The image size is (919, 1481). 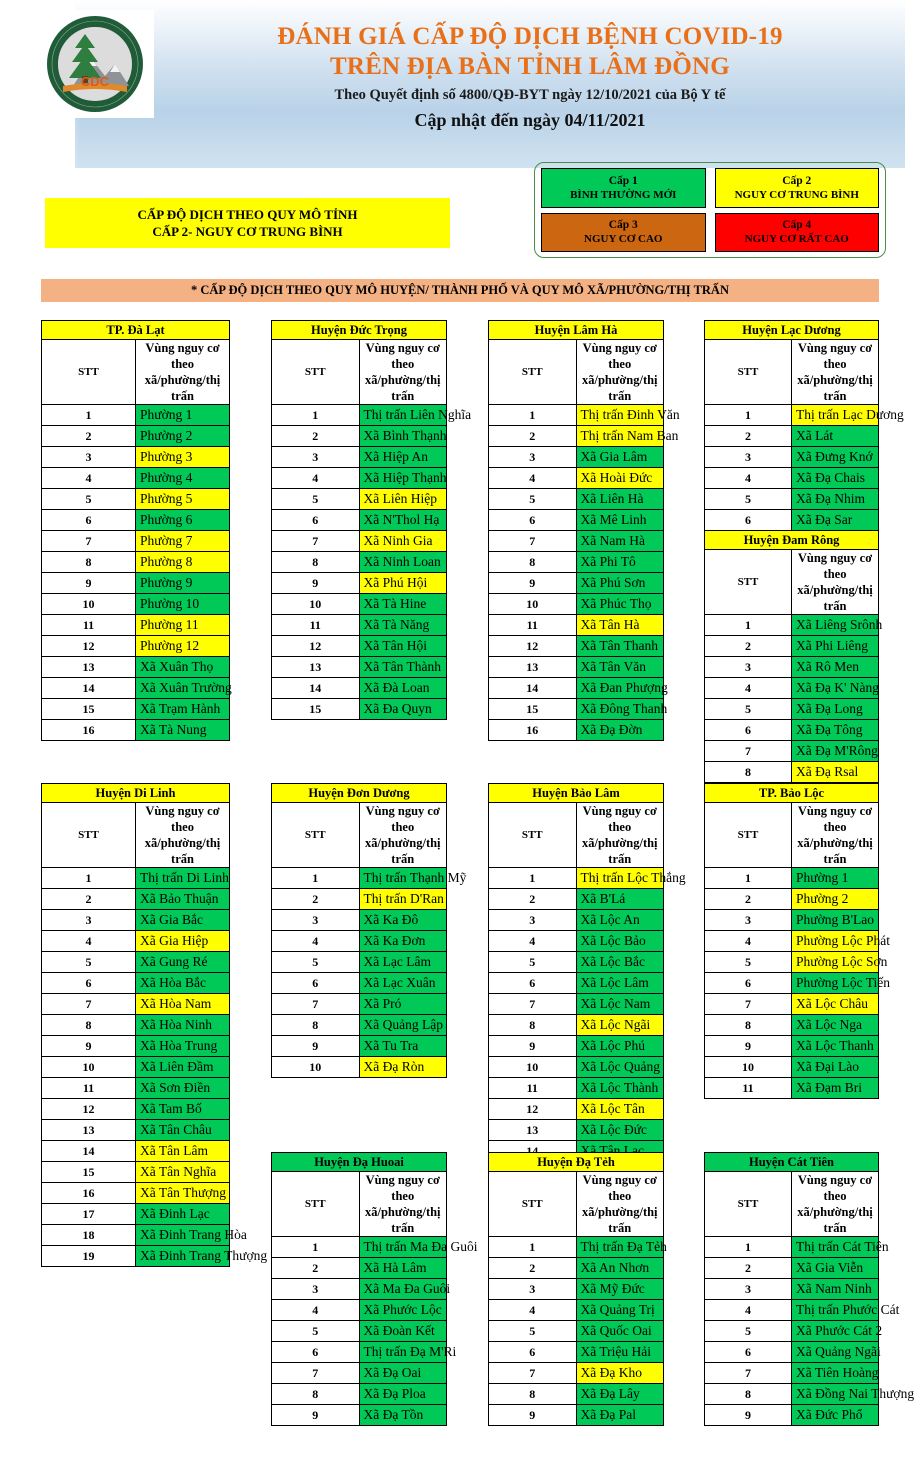 I want to click on commune-name-level-1: Xã Tân Hội, so click(x=402, y=646).